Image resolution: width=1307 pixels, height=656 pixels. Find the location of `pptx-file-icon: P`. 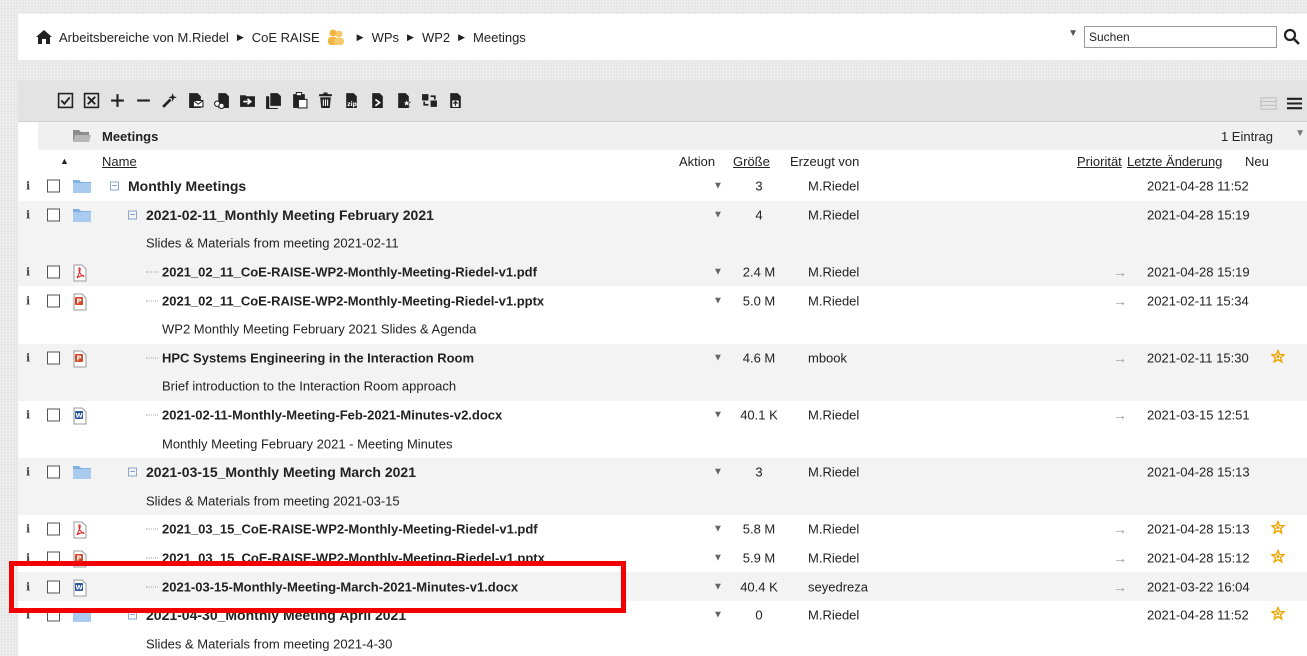

pptx-file-icon: P is located at coordinates (82, 559).